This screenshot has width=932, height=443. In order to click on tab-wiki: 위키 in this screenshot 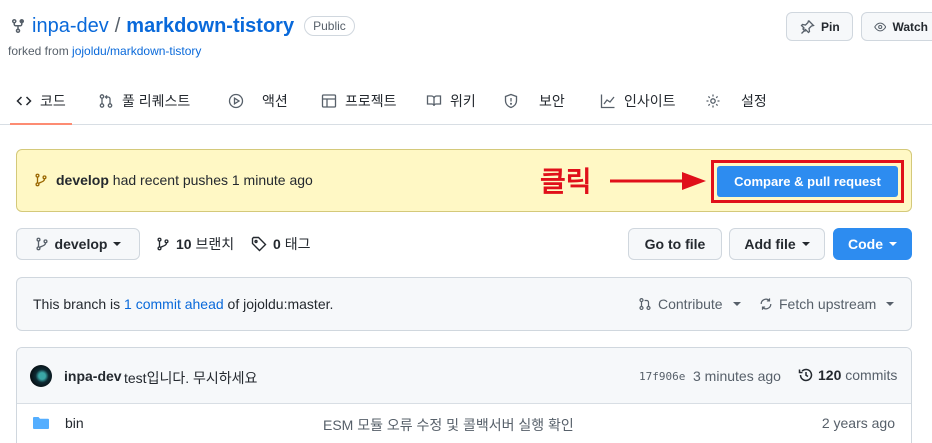, I will do `click(451, 101)`.